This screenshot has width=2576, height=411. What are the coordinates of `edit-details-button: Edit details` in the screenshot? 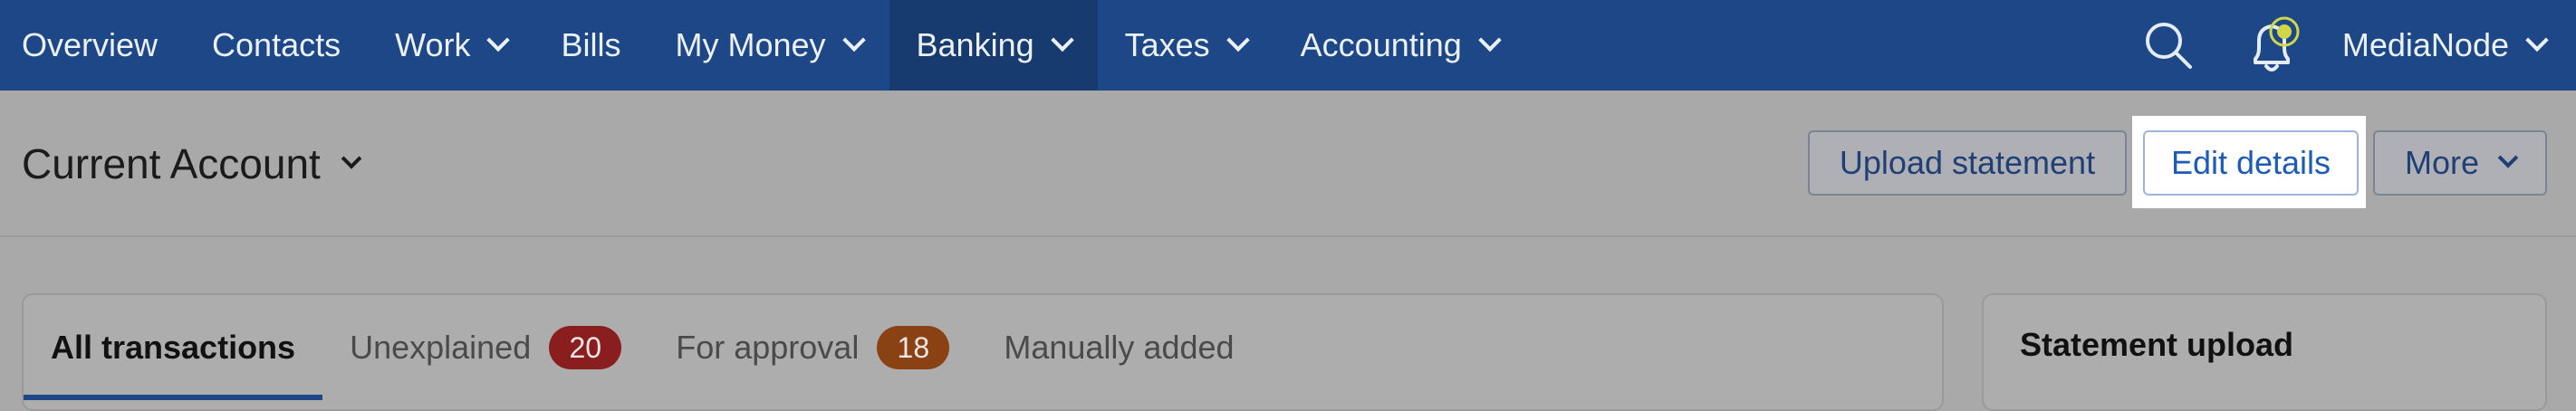 It's located at (2251, 163).